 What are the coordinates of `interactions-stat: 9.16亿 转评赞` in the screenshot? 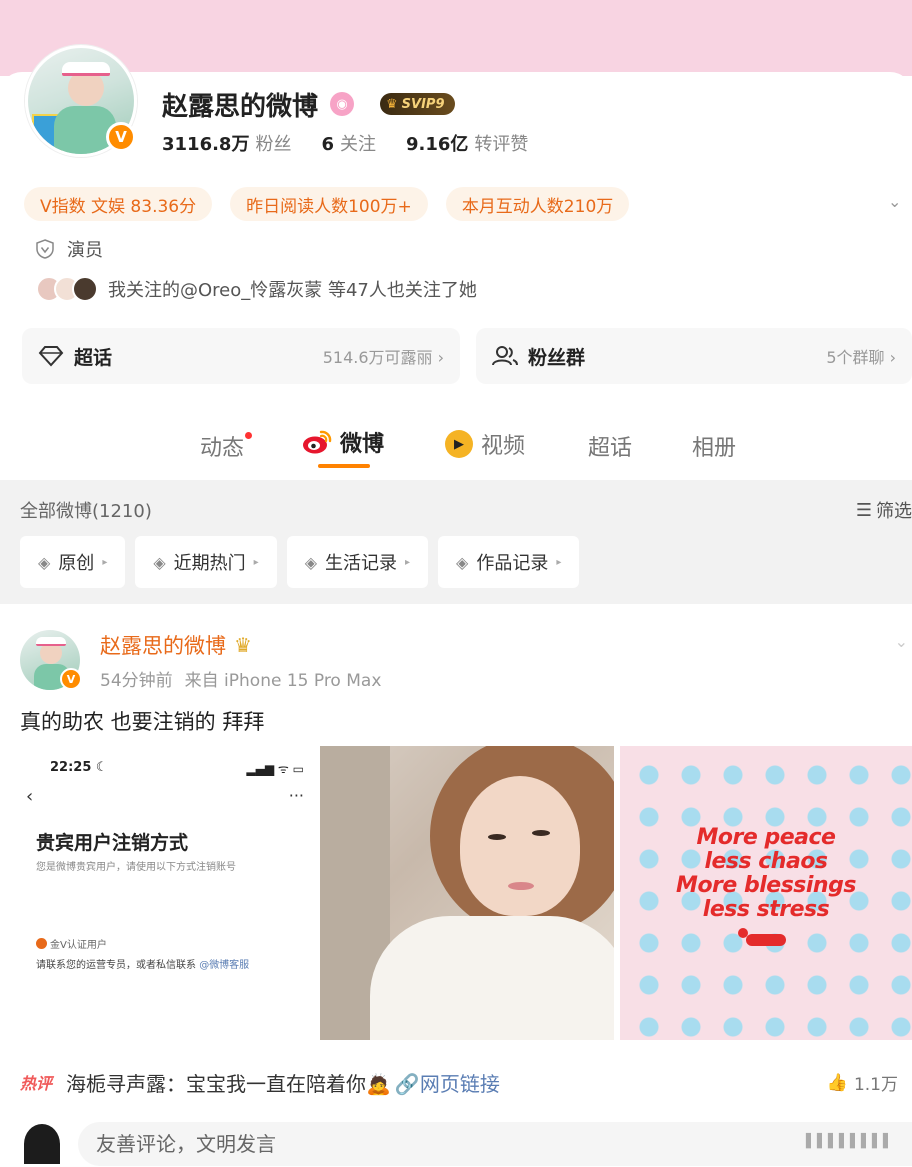 It's located at (467, 143).